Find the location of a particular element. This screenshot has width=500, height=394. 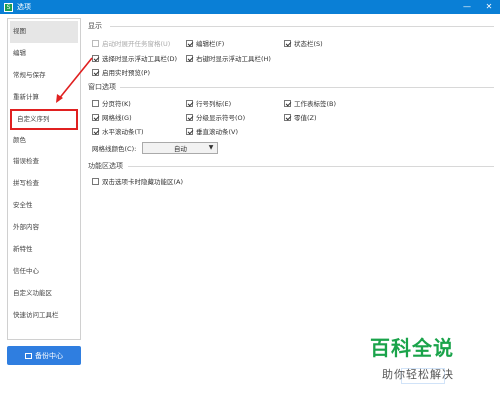

option-row-col-headers: 行号列标(E) is located at coordinates (208, 103).